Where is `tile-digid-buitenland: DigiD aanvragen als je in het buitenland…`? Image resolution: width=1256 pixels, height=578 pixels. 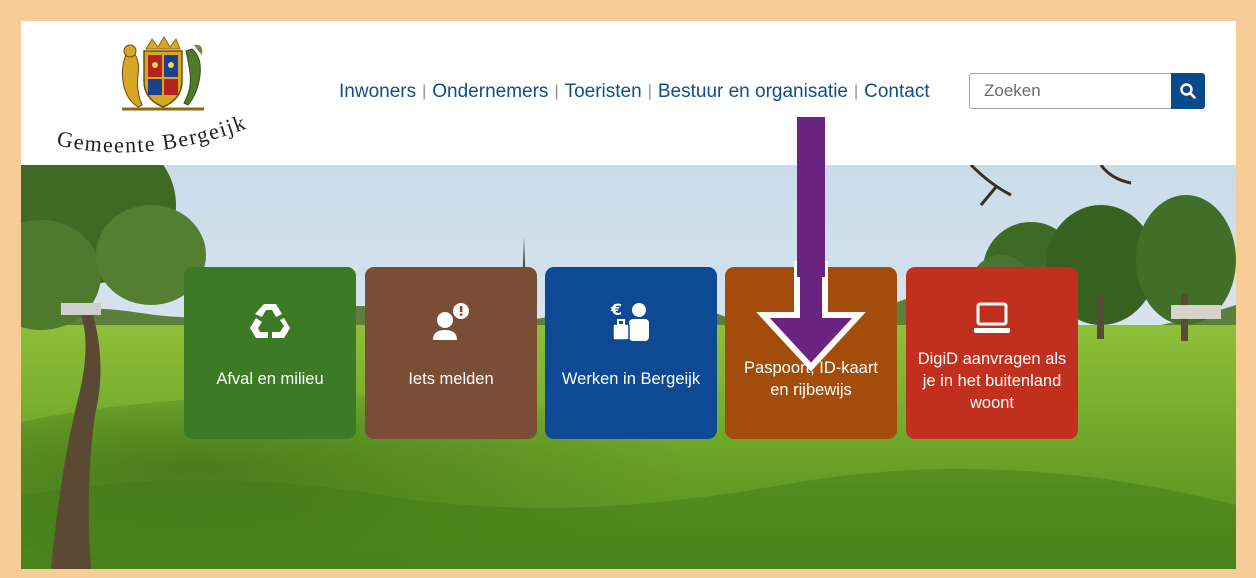 tile-digid-buitenland: DigiD aanvragen als je in het buitenland… is located at coordinates (992, 353).